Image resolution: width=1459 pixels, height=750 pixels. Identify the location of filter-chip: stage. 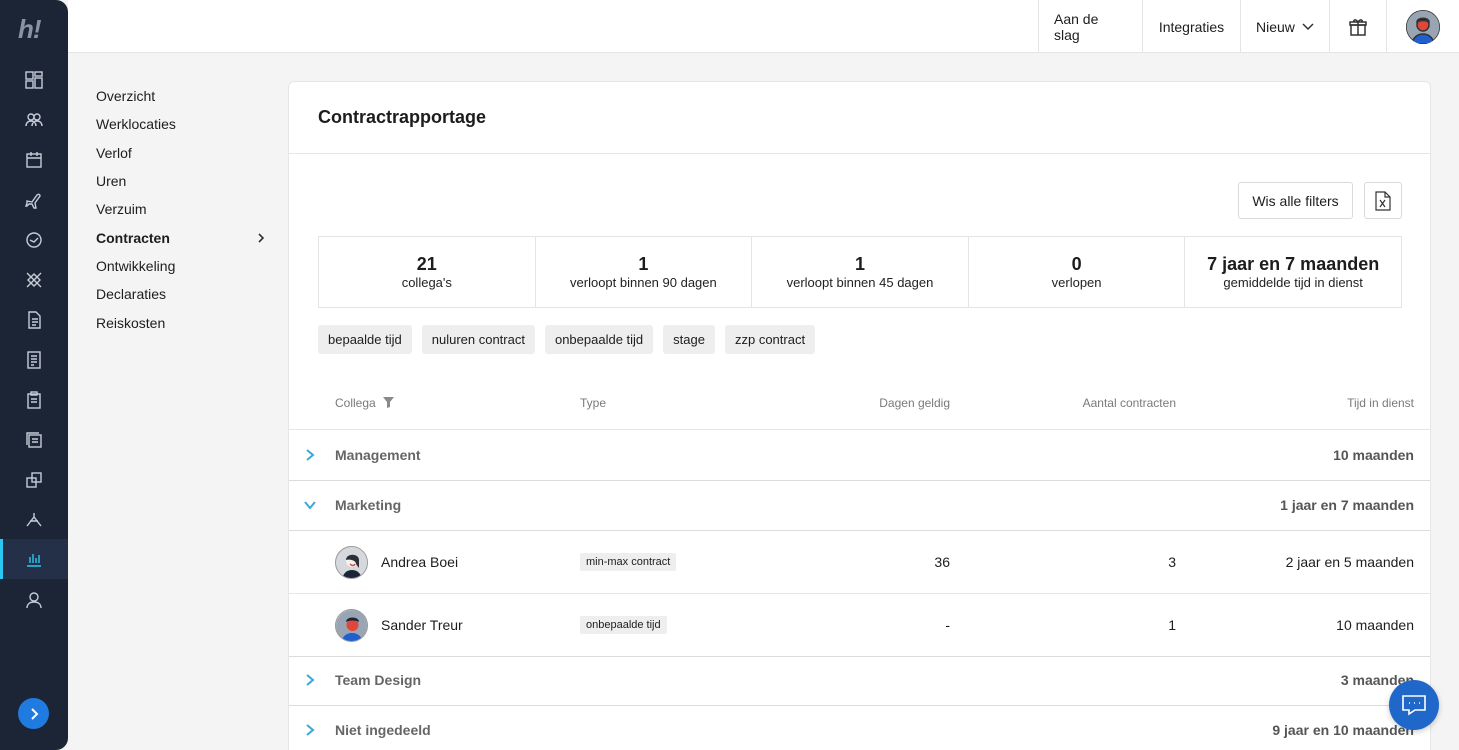
(689, 339).